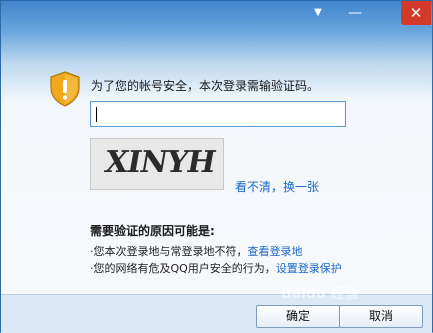 The width and height of the screenshot is (433, 333). I want to click on minimize-button: —, so click(355, 13).